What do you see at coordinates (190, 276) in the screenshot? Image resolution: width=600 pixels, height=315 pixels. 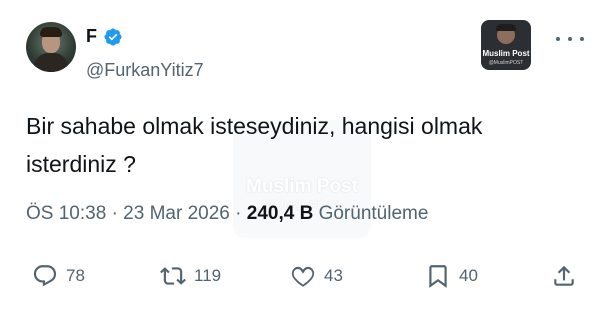 I see `retweet-button: 119` at bounding box center [190, 276].